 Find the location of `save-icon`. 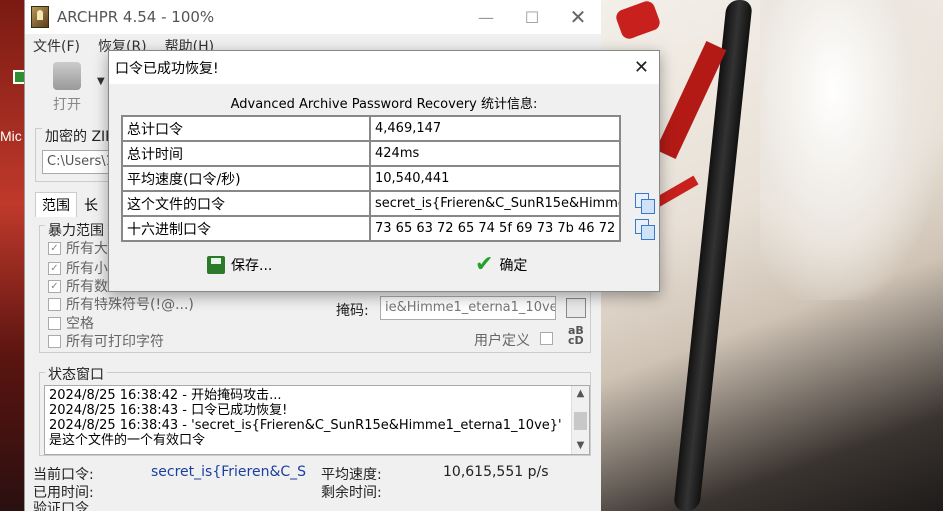

save-icon is located at coordinates (216, 265).